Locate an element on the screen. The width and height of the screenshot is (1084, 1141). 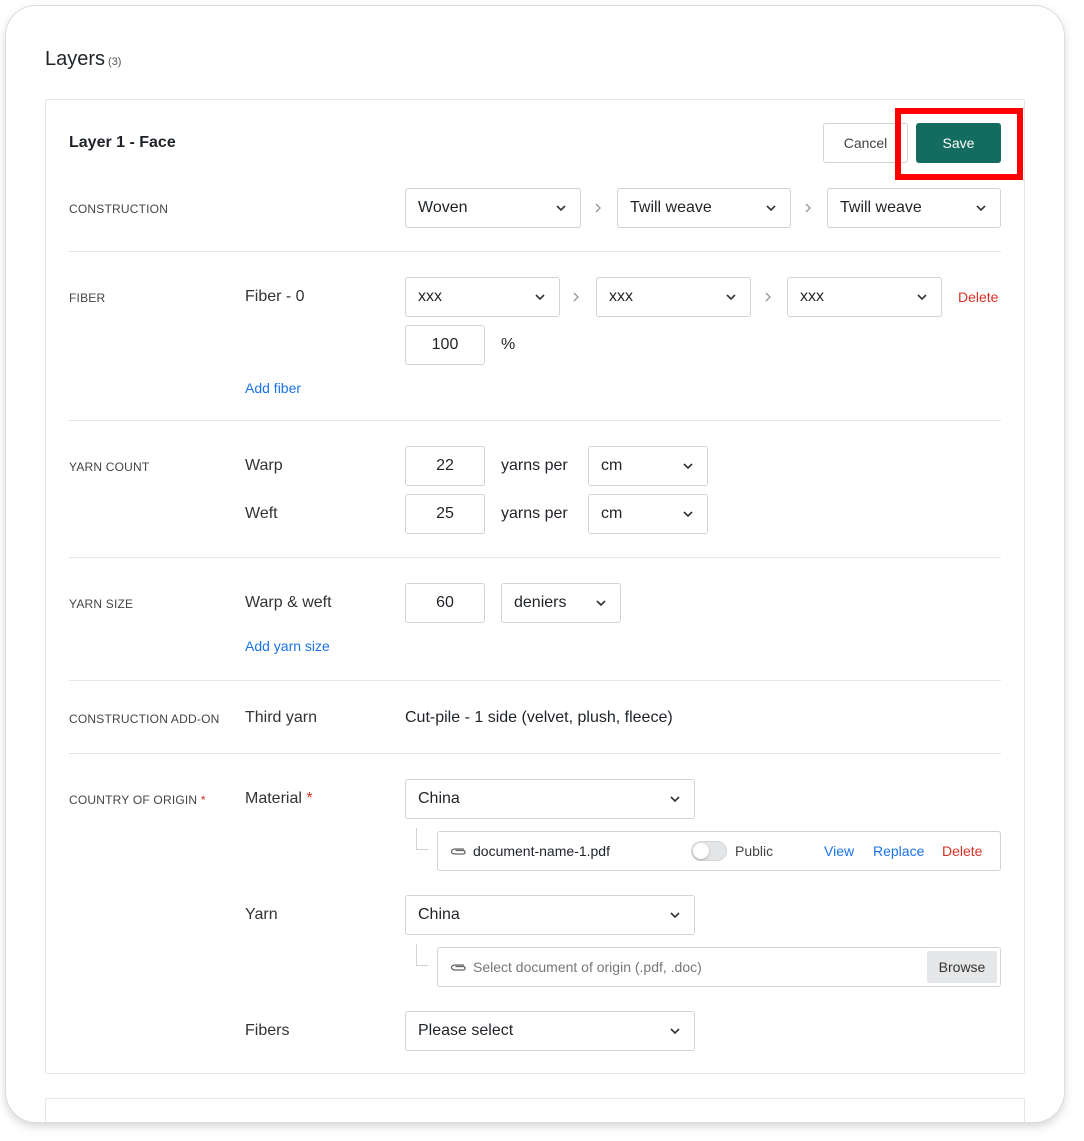
warp-label: Warp is located at coordinates (264, 465).